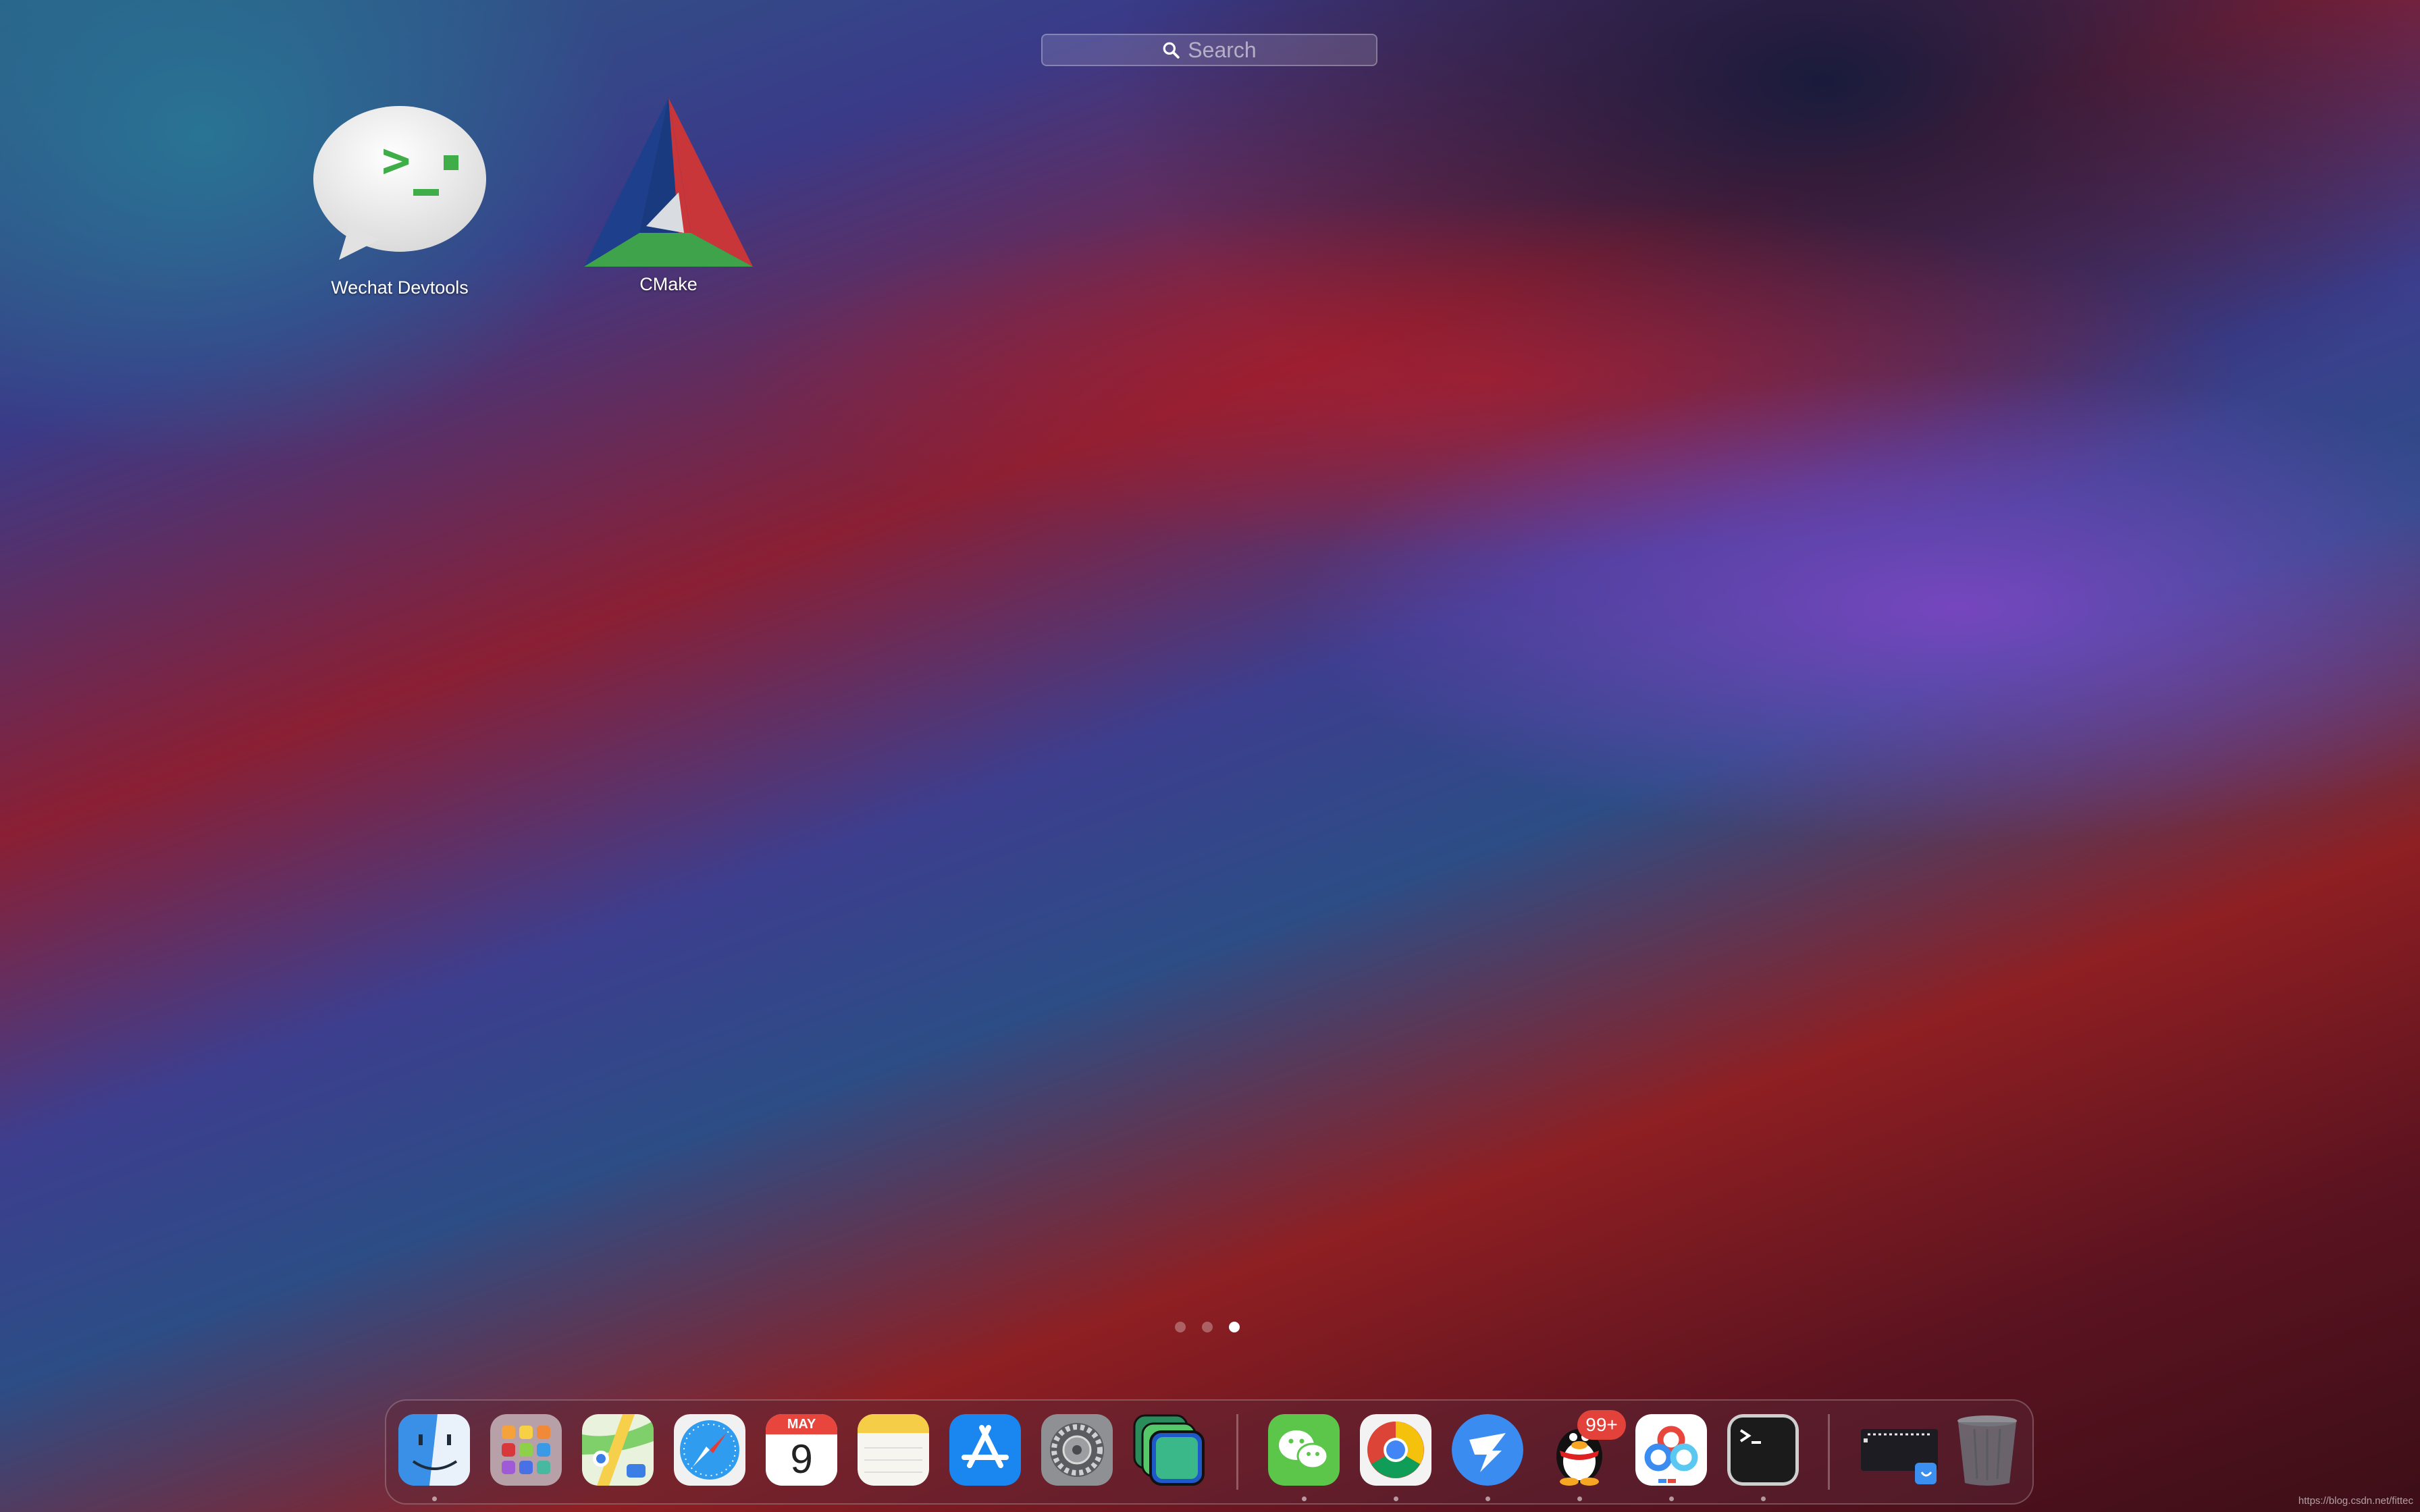 This screenshot has height=1512, width=2420. I want to click on dock-calendar: MAY 9, so click(801, 1450).